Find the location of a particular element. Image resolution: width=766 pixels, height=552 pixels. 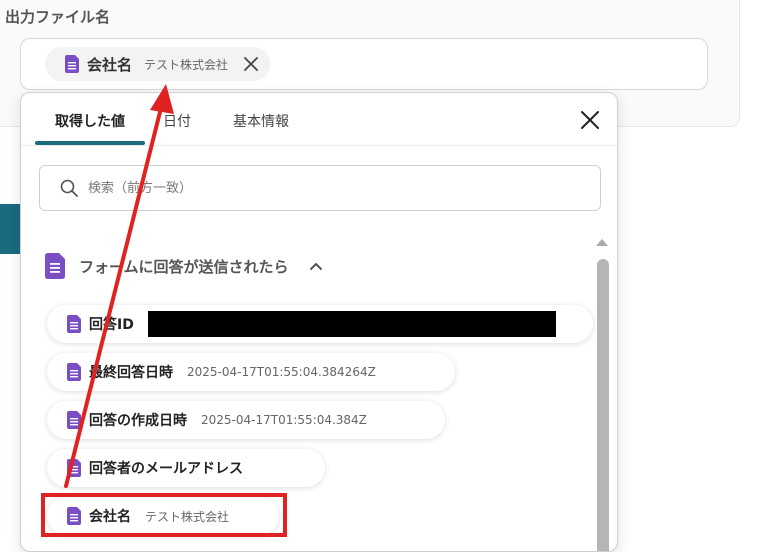

group-label: フォームに回答が送信されたら is located at coordinates (184, 266).